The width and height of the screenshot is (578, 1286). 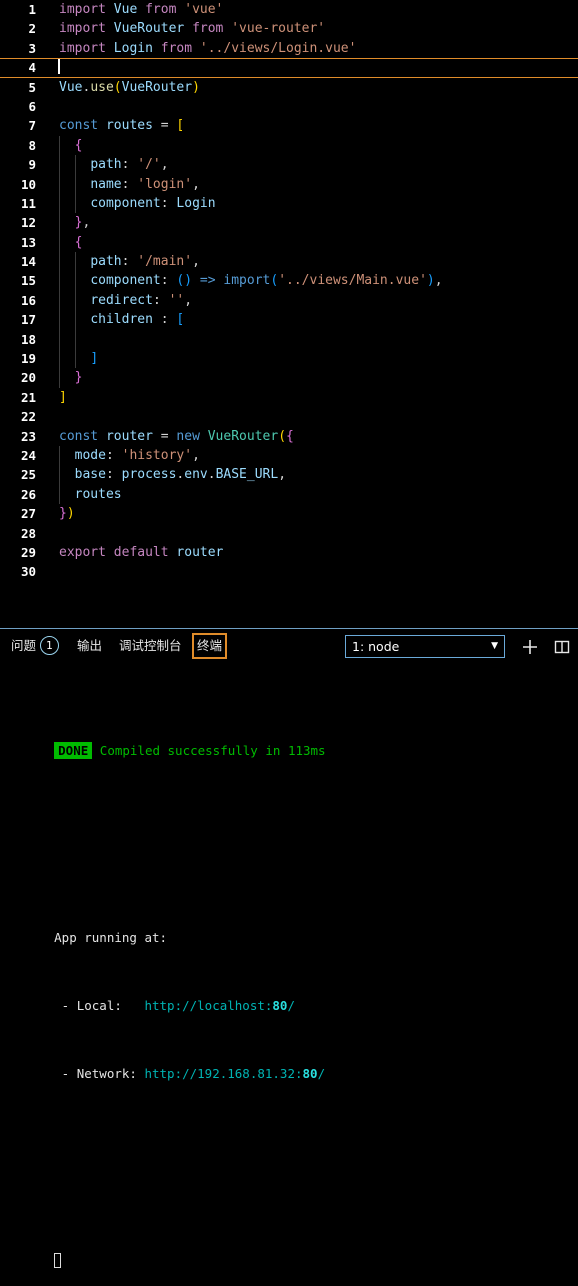 What do you see at coordinates (164, 436) in the screenshot?
I see `code-token: =` at bounding box center [164, 436].